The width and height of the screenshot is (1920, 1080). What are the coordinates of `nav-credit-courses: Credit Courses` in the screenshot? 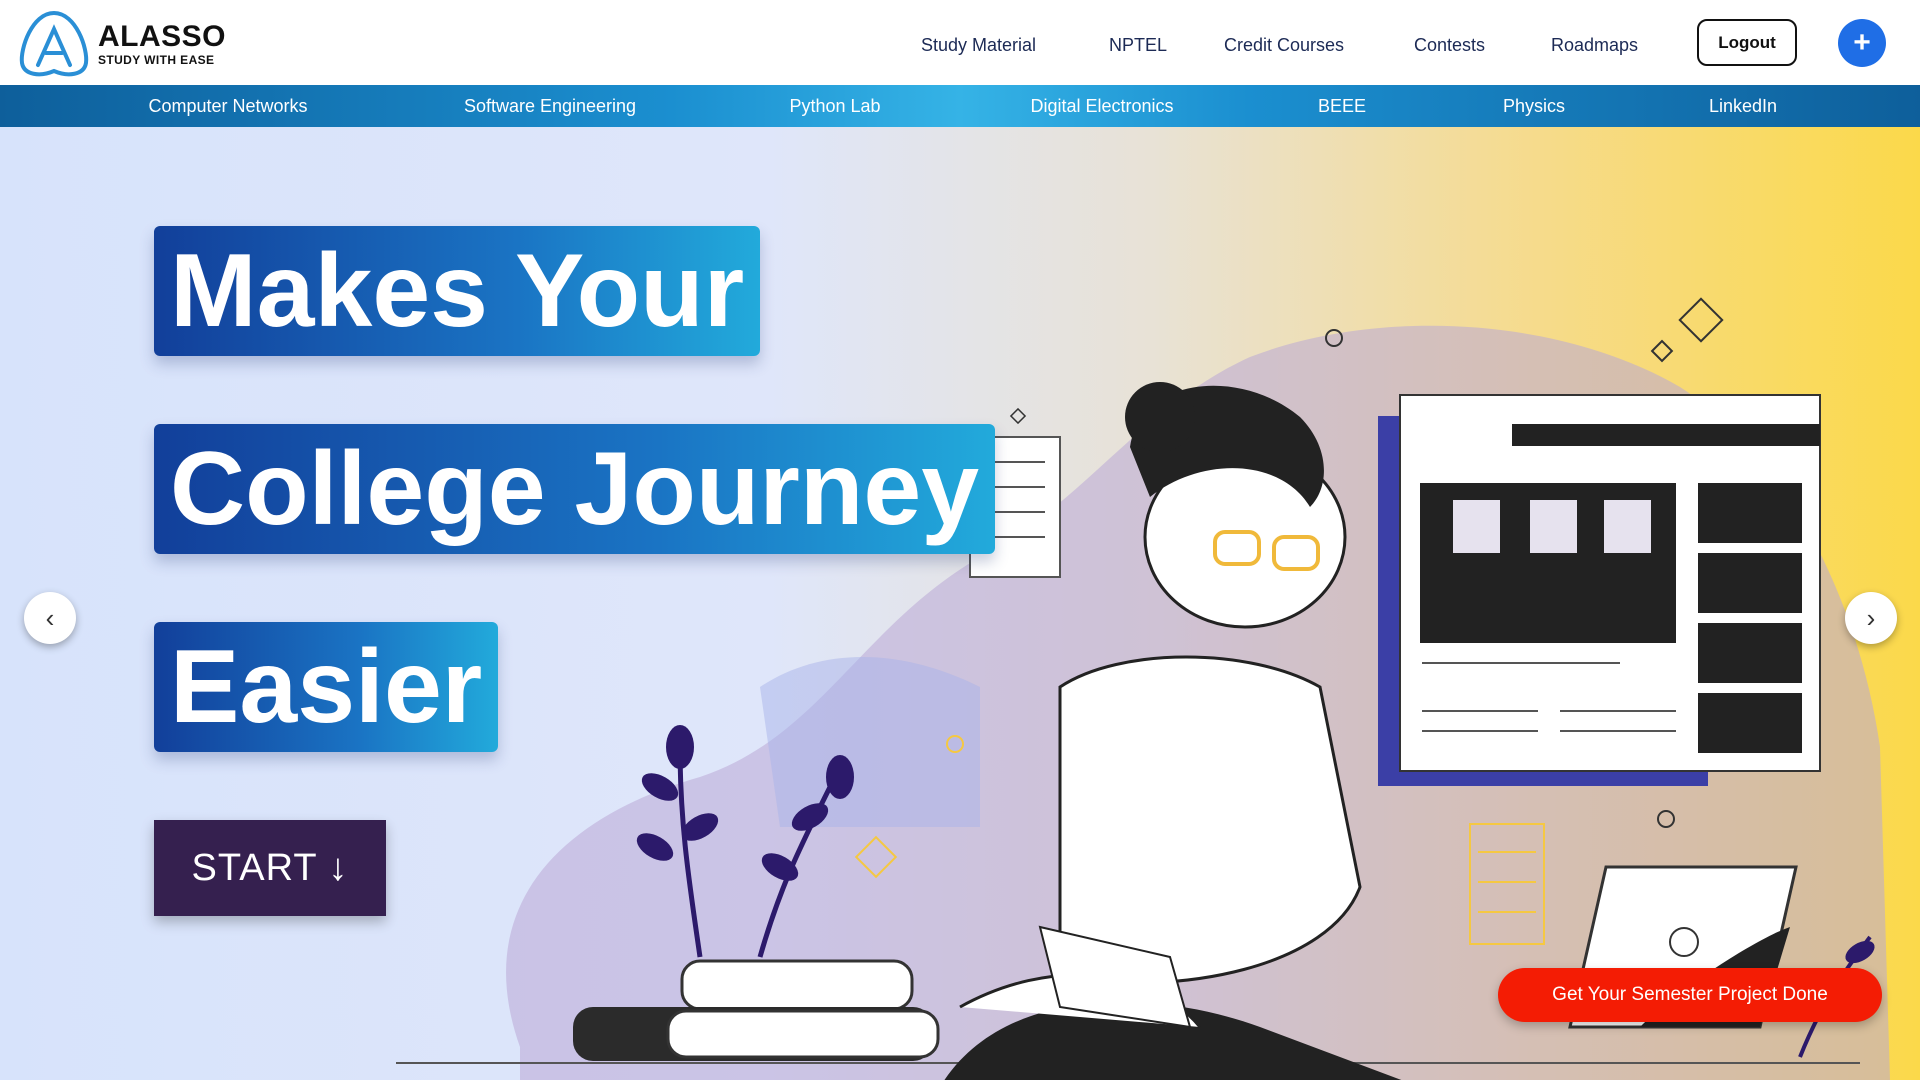 It's located at (1284, 45).